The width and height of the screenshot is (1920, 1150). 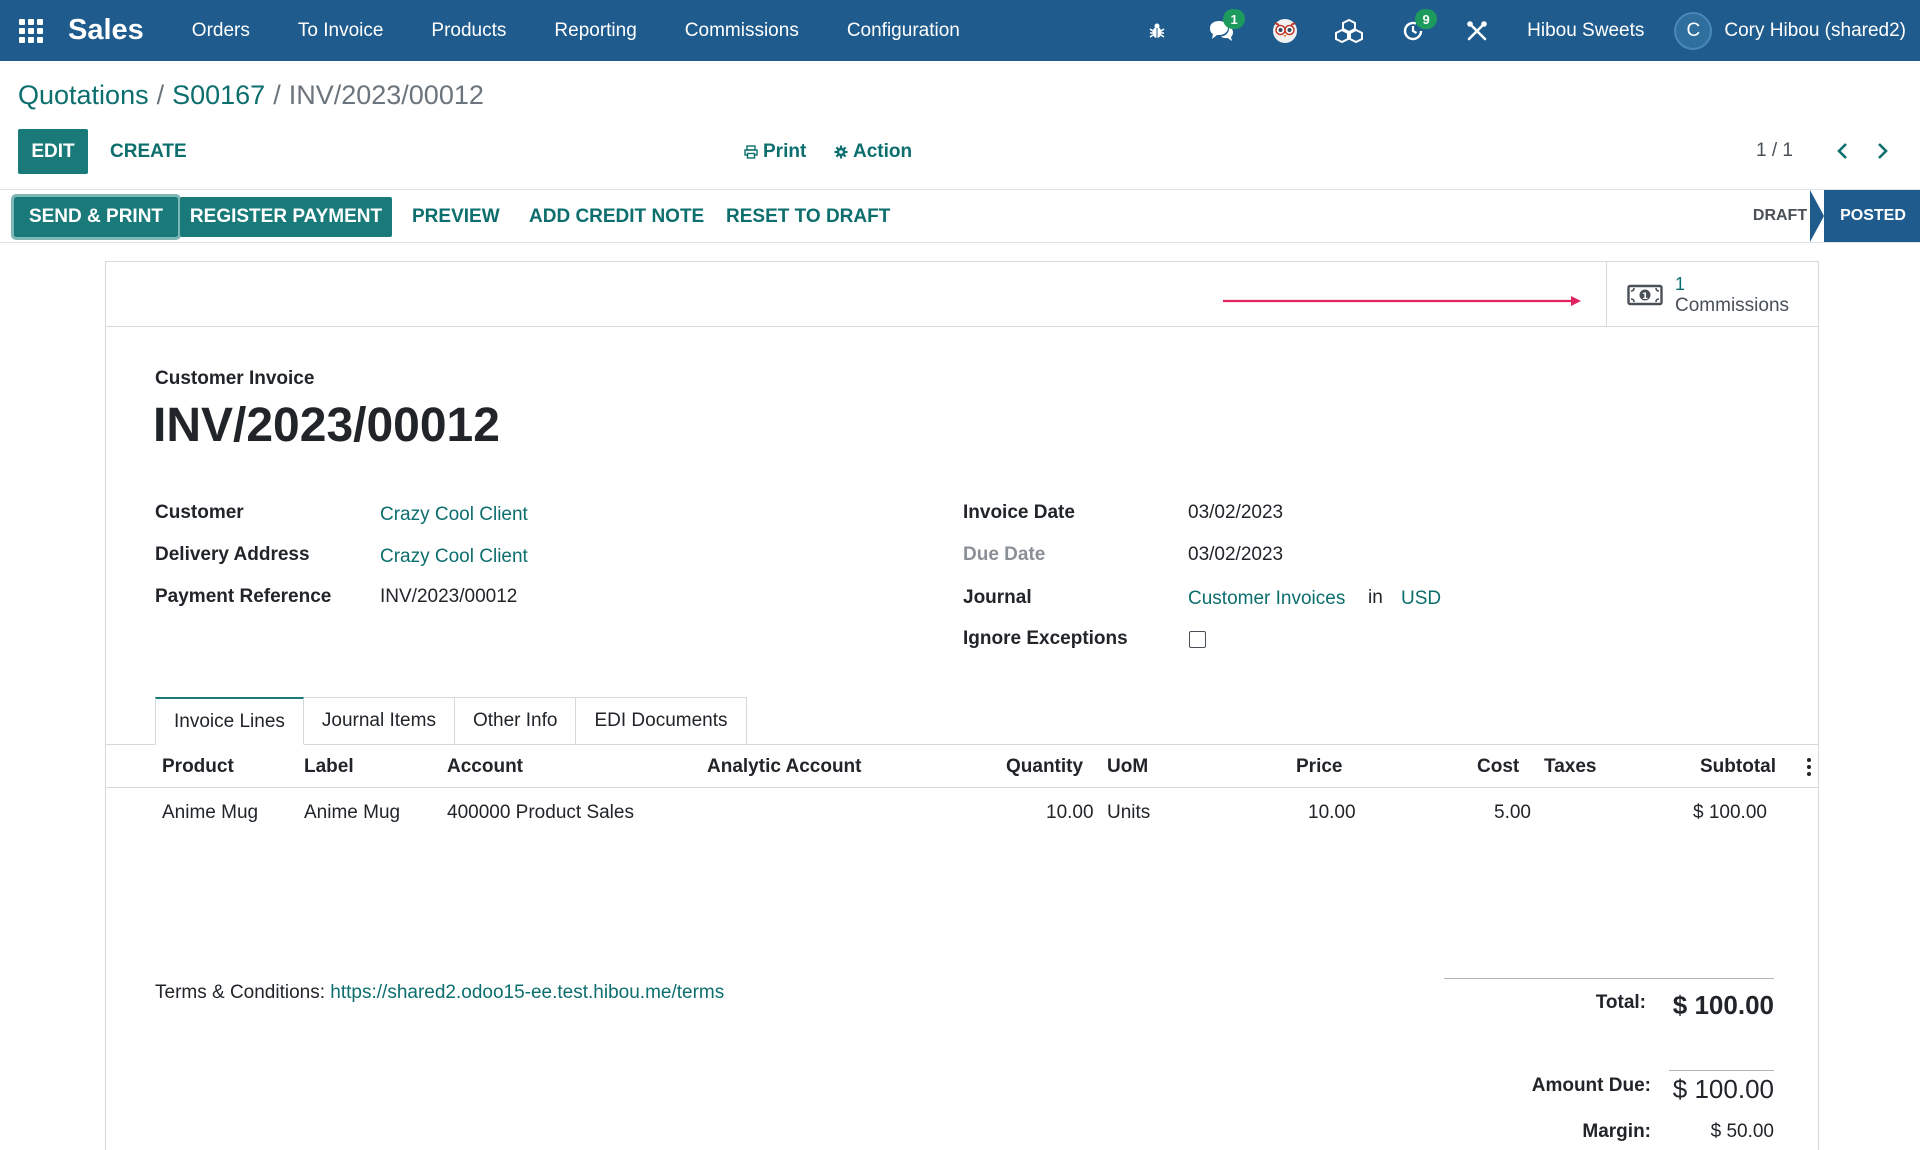 What do you see at coordinates (873, 152) in the screenshot?
I see `action-dropdown: Action` at bounding box center [873, 152].